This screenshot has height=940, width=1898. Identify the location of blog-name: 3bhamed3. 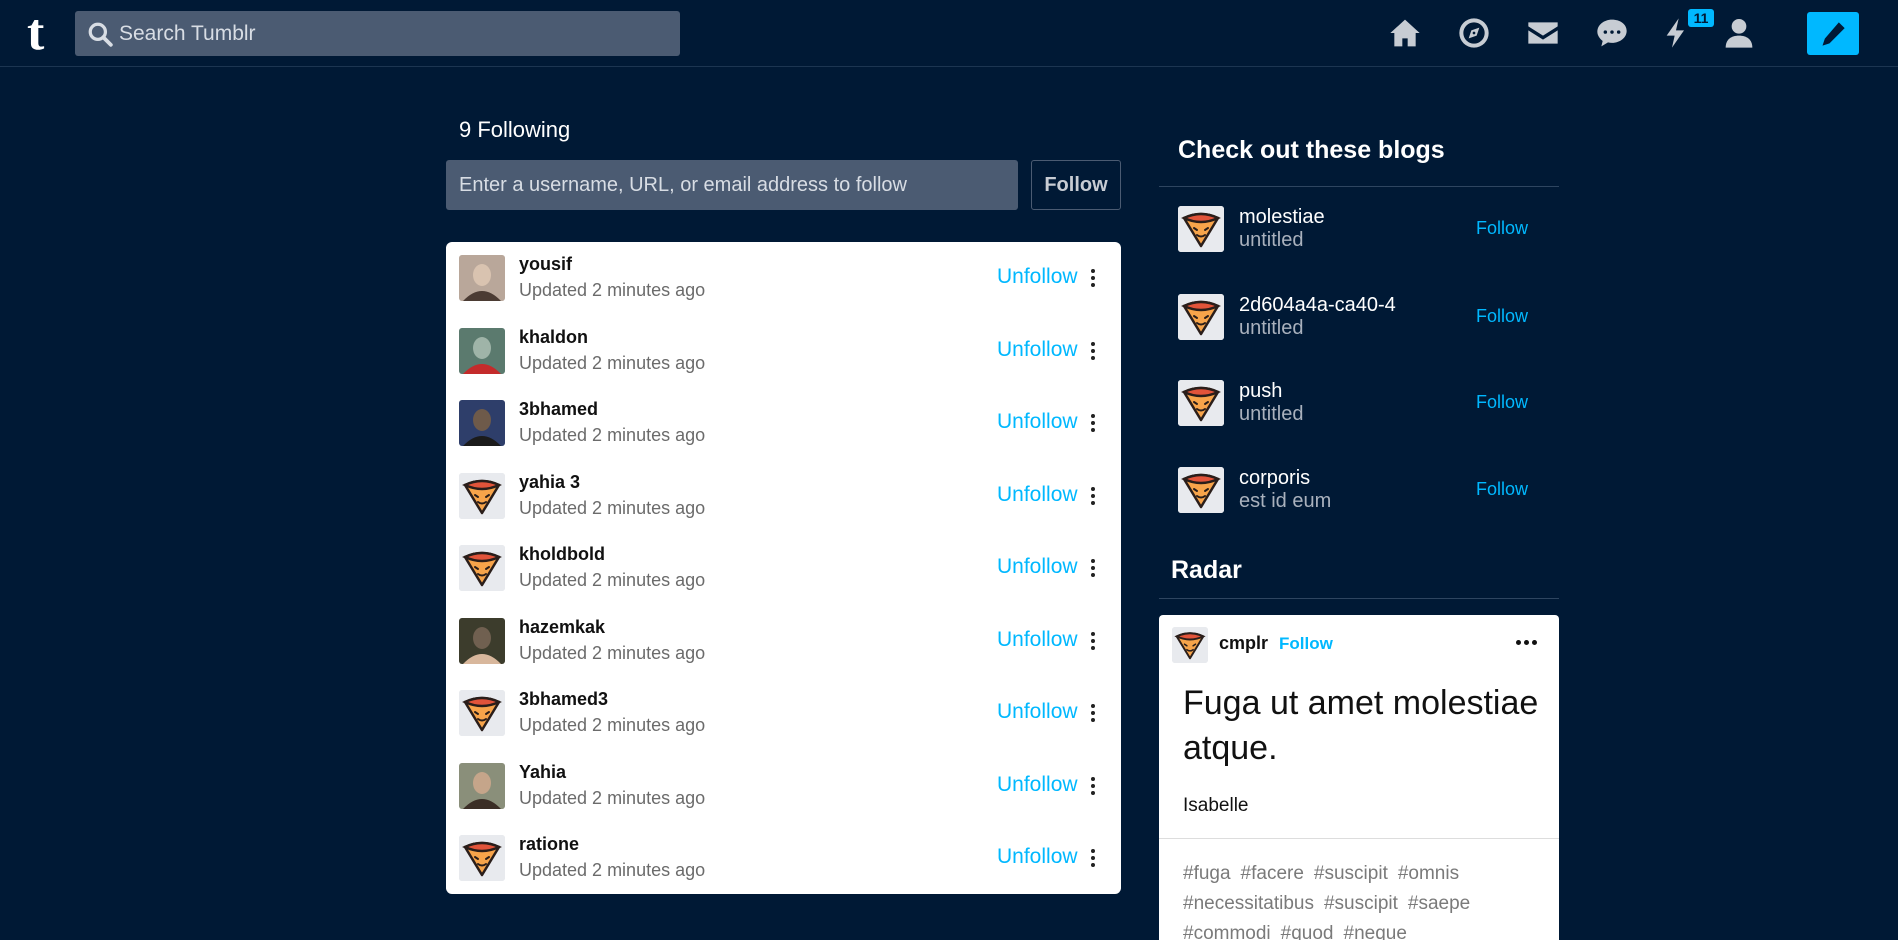
(563, 699).